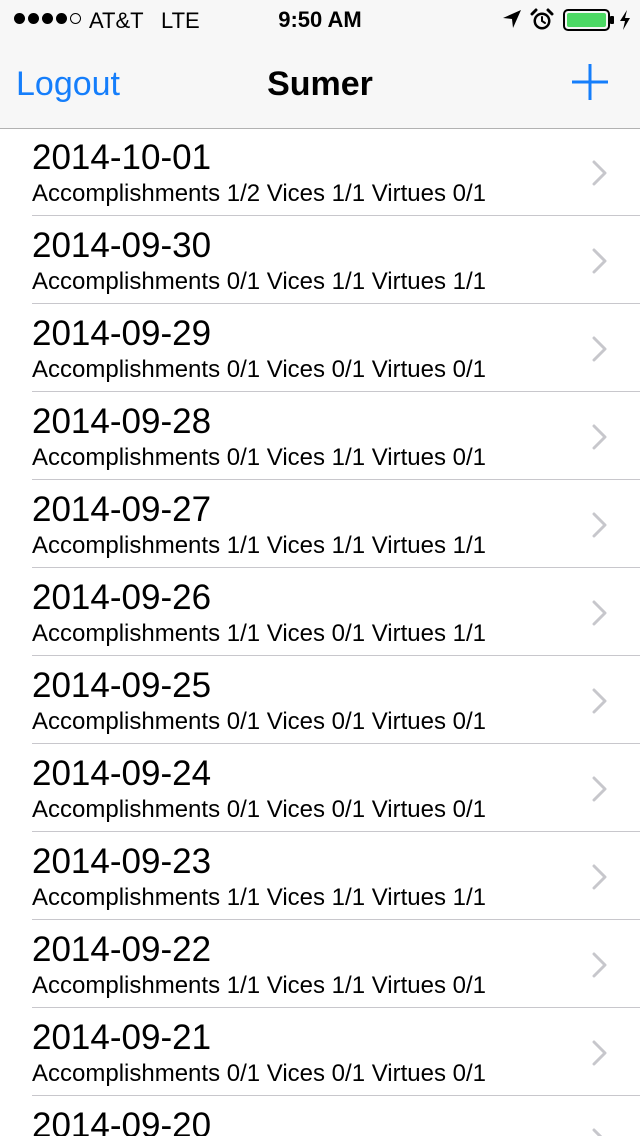 The height and width of the screenshot is (1136, 640). I want to click on add-button, so click(590, 82).